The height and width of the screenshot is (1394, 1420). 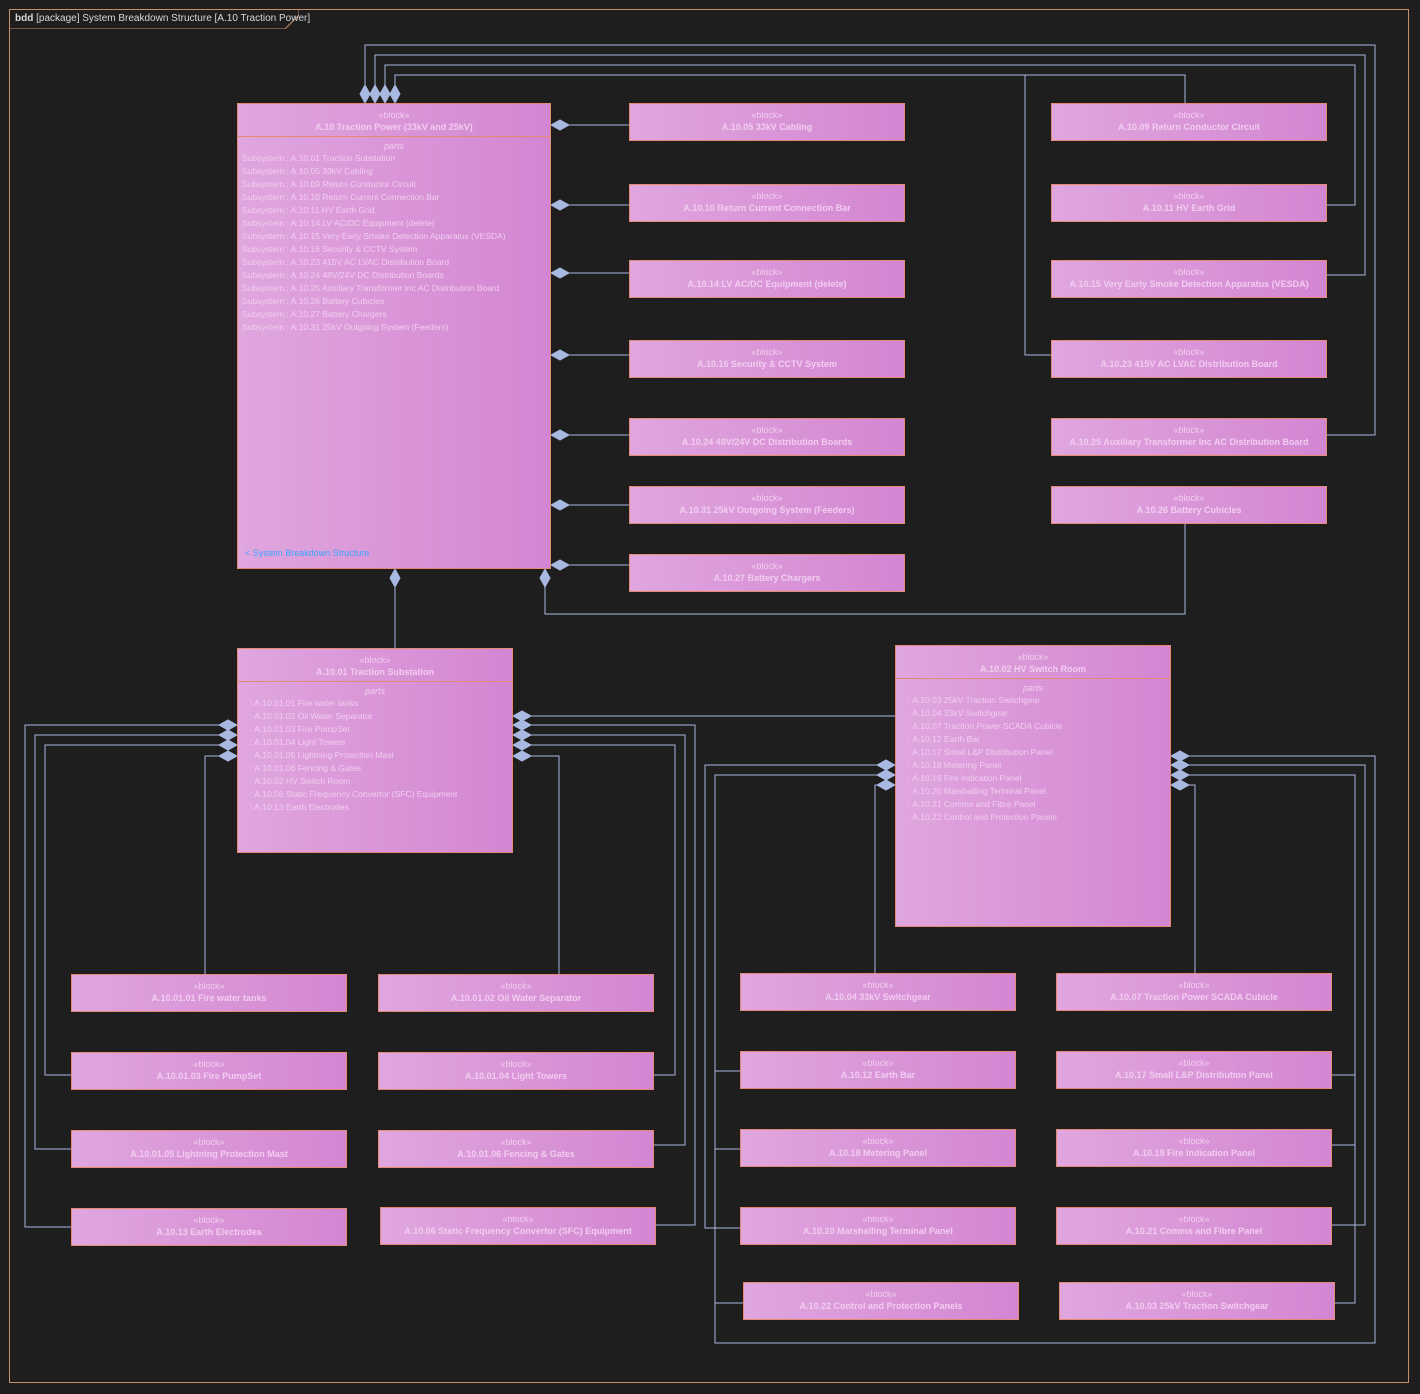 I want to click on part-item: : A.10.02 HV Switch Room, so click(x=300, y=781).